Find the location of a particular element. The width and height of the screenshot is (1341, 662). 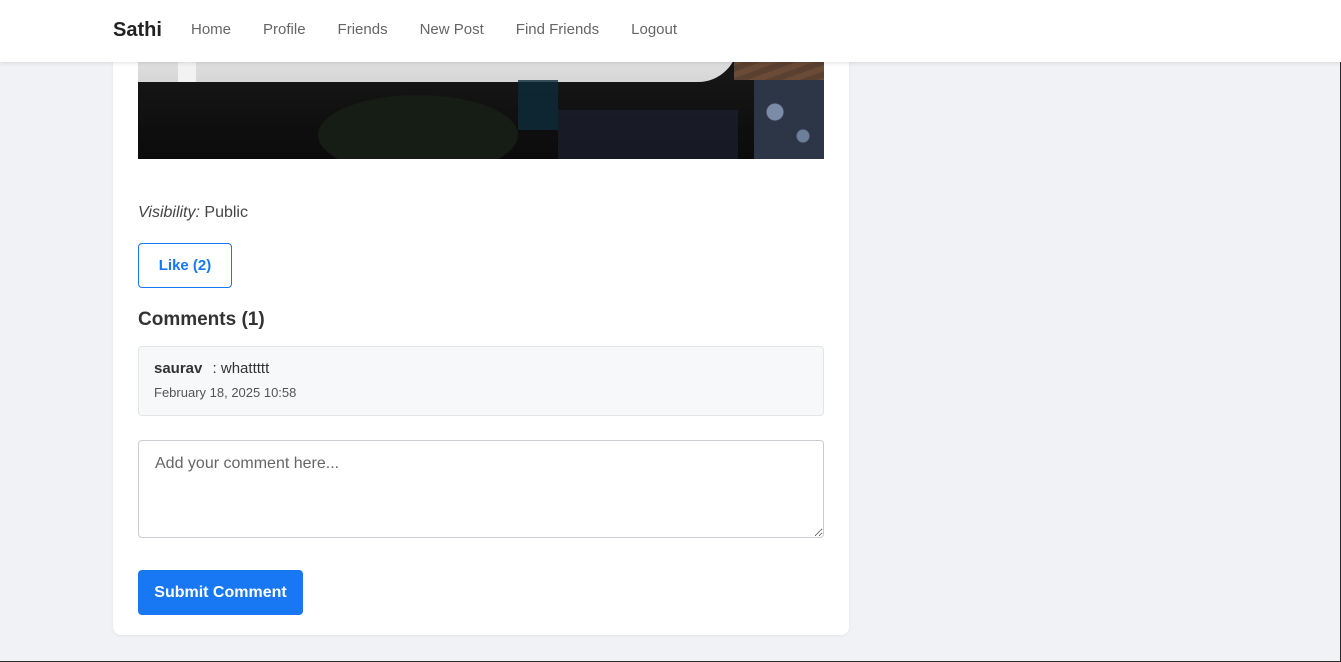

nav-link-friends: Friends is located at coordinates (363, 29).